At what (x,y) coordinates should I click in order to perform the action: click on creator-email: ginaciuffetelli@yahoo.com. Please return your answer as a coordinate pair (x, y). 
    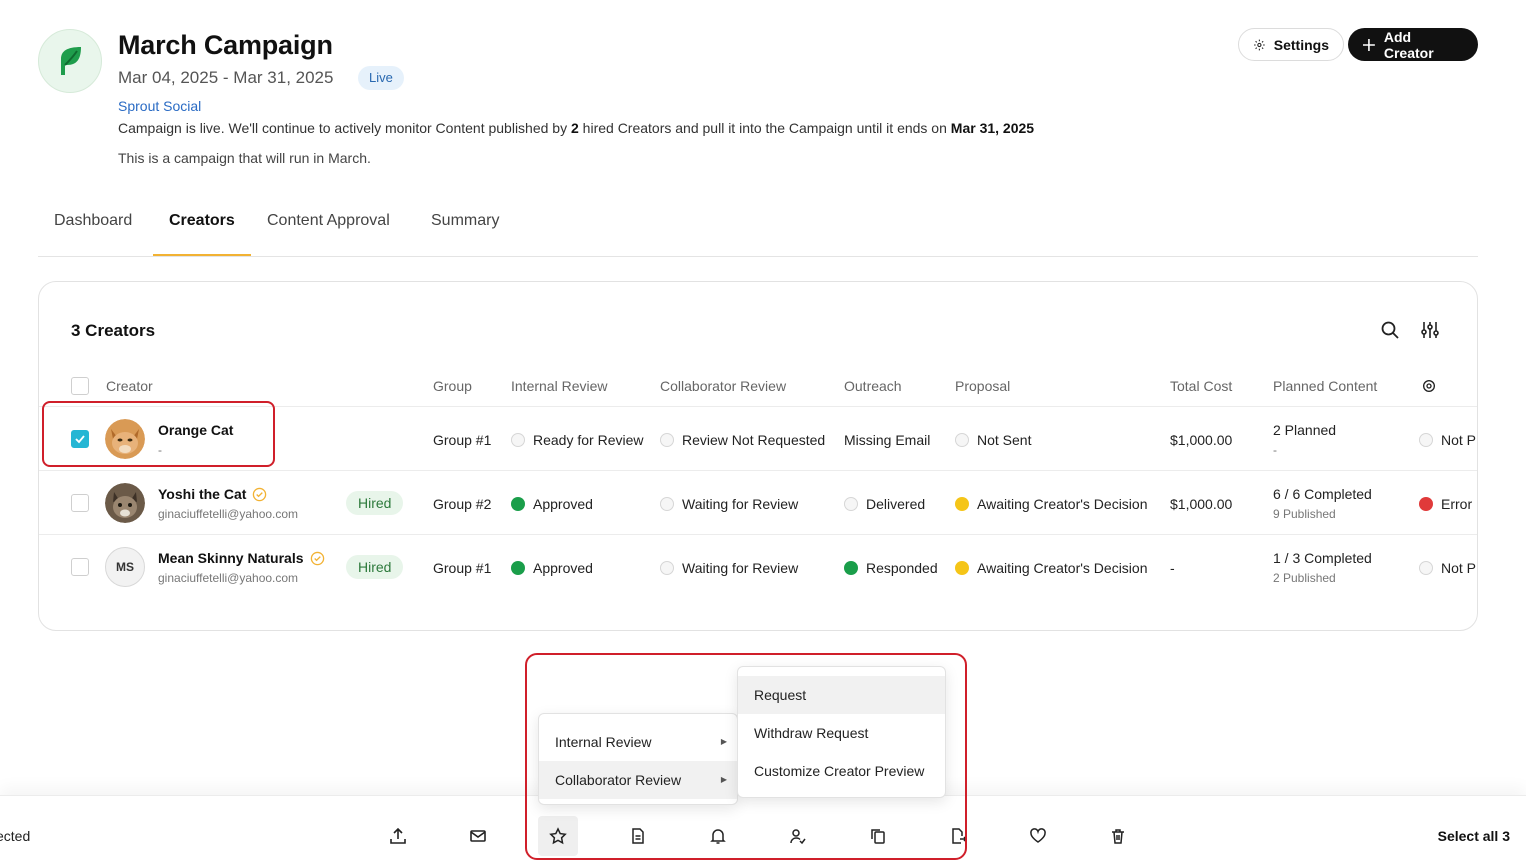
    Looking at the image, I should click on (228, 578).